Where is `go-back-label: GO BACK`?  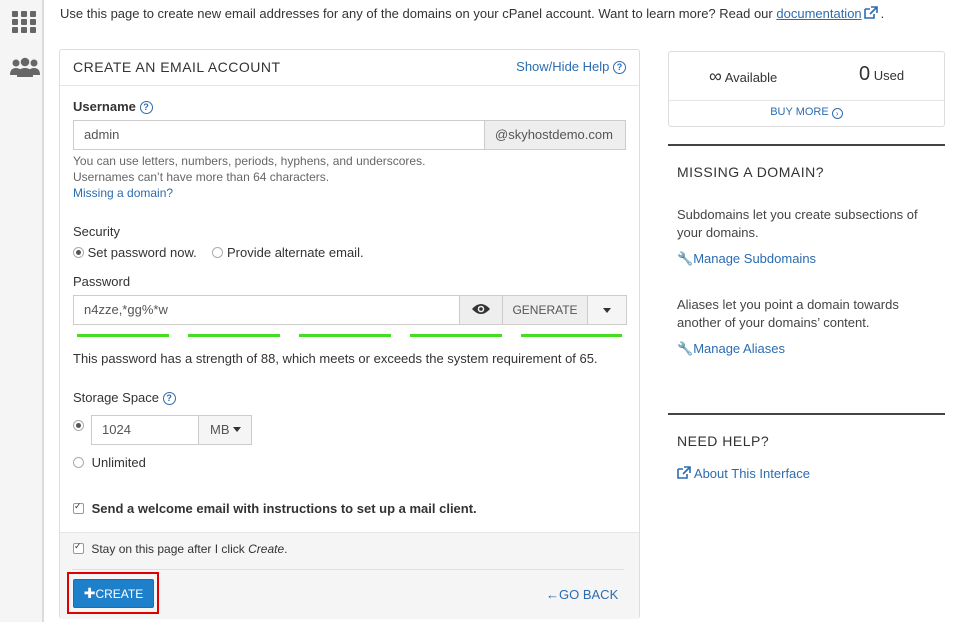 go-back-label: GO BACK is located at coordinates (589, 594).